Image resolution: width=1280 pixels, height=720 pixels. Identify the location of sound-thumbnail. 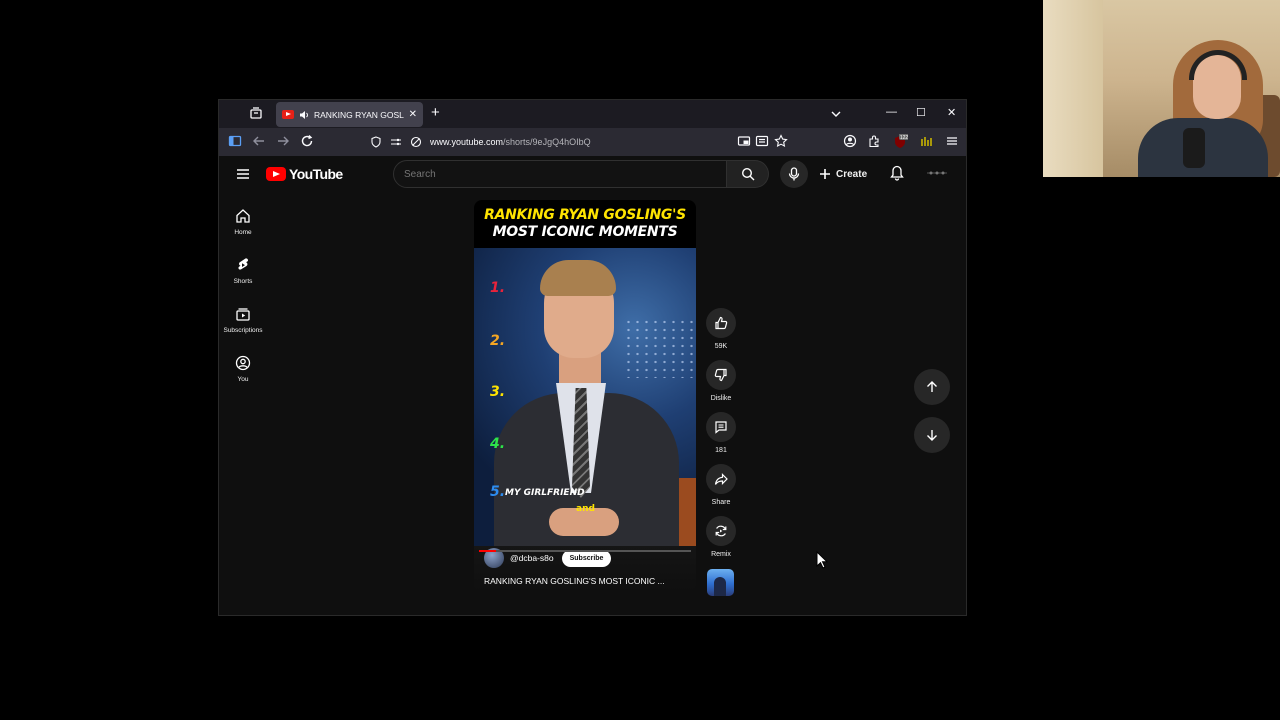
(720, 582).